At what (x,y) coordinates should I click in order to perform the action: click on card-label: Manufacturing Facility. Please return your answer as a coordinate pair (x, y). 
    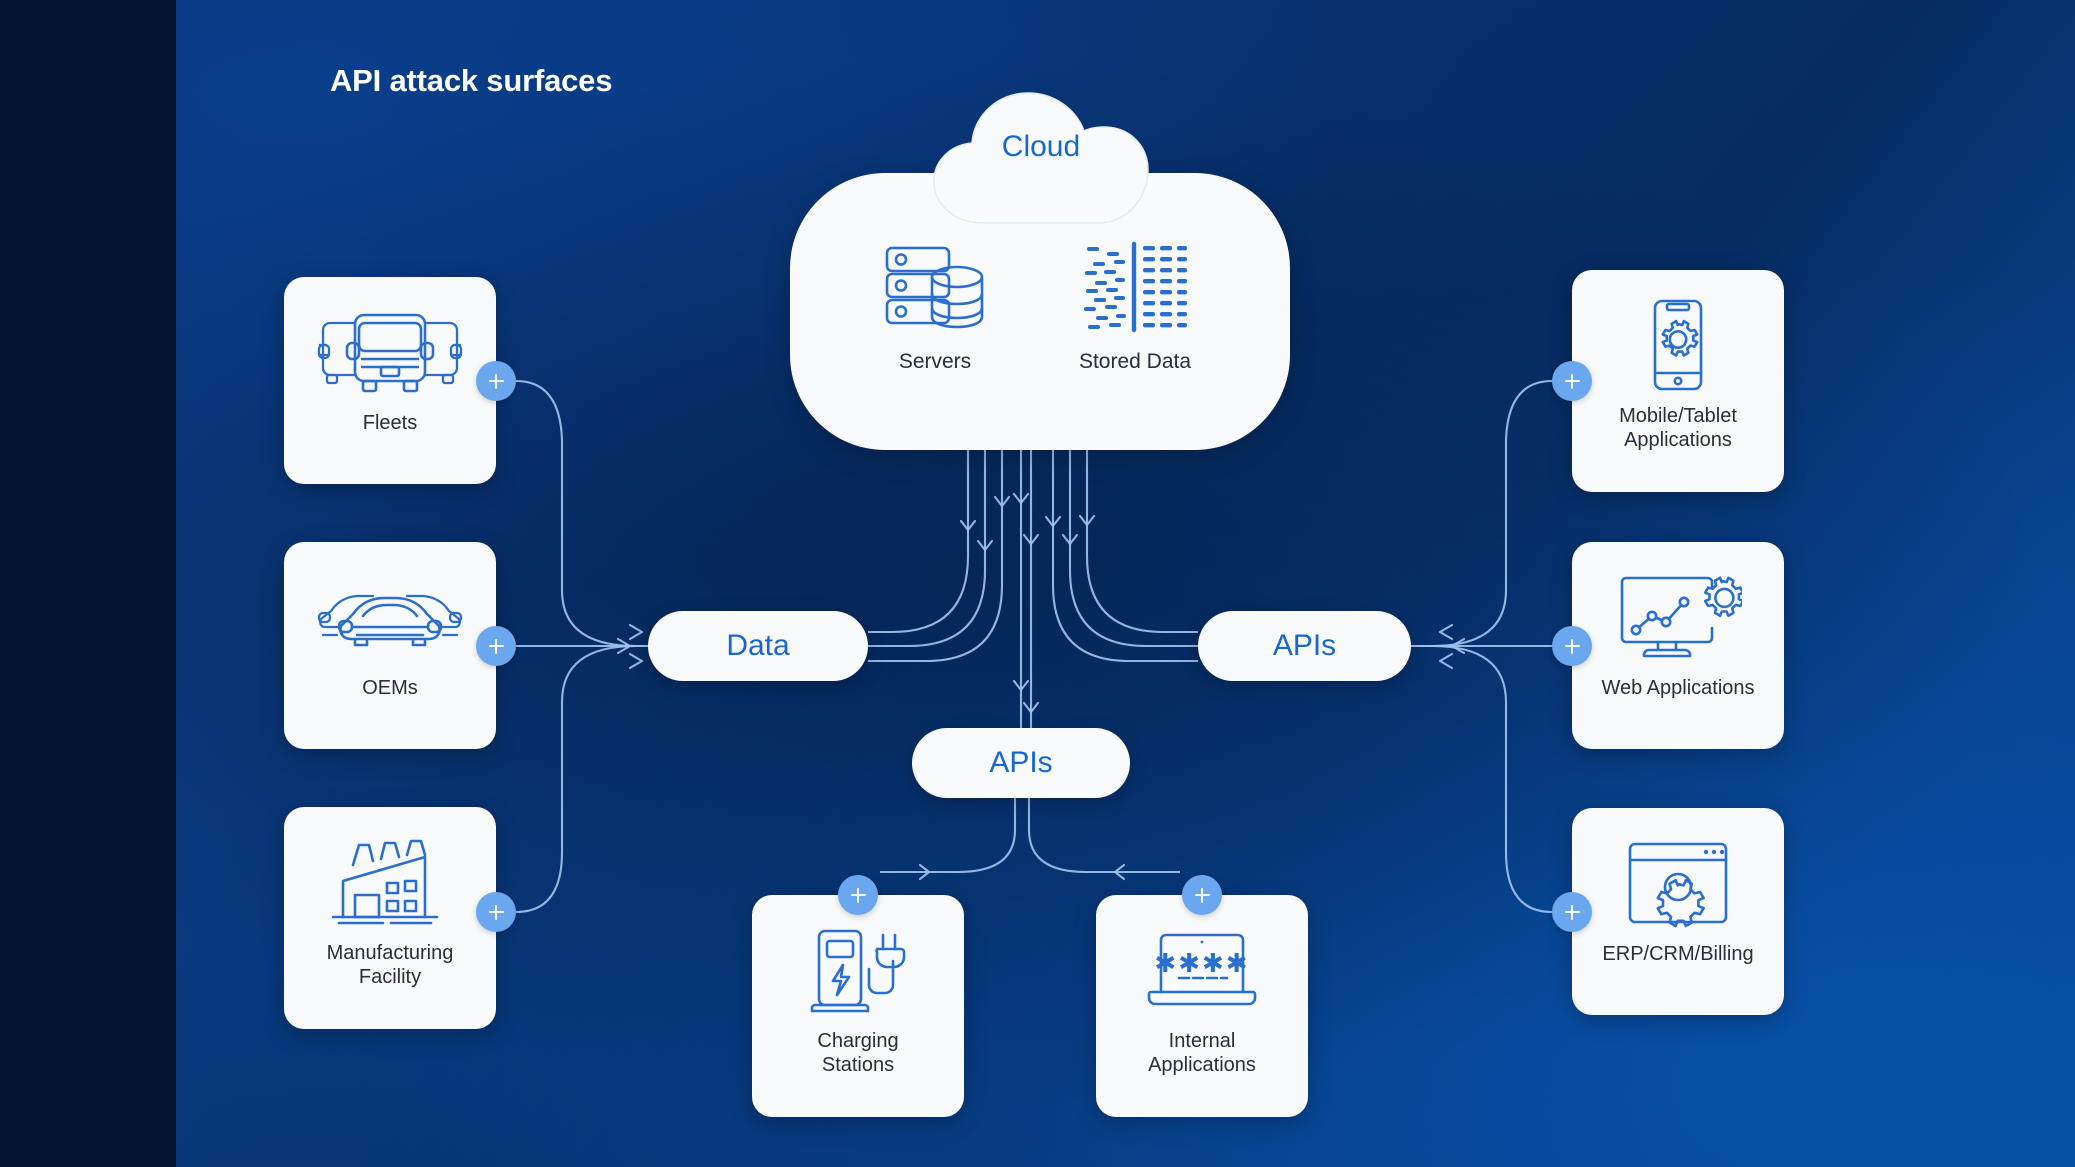
    Looking at the image, I should click on (390, 965).